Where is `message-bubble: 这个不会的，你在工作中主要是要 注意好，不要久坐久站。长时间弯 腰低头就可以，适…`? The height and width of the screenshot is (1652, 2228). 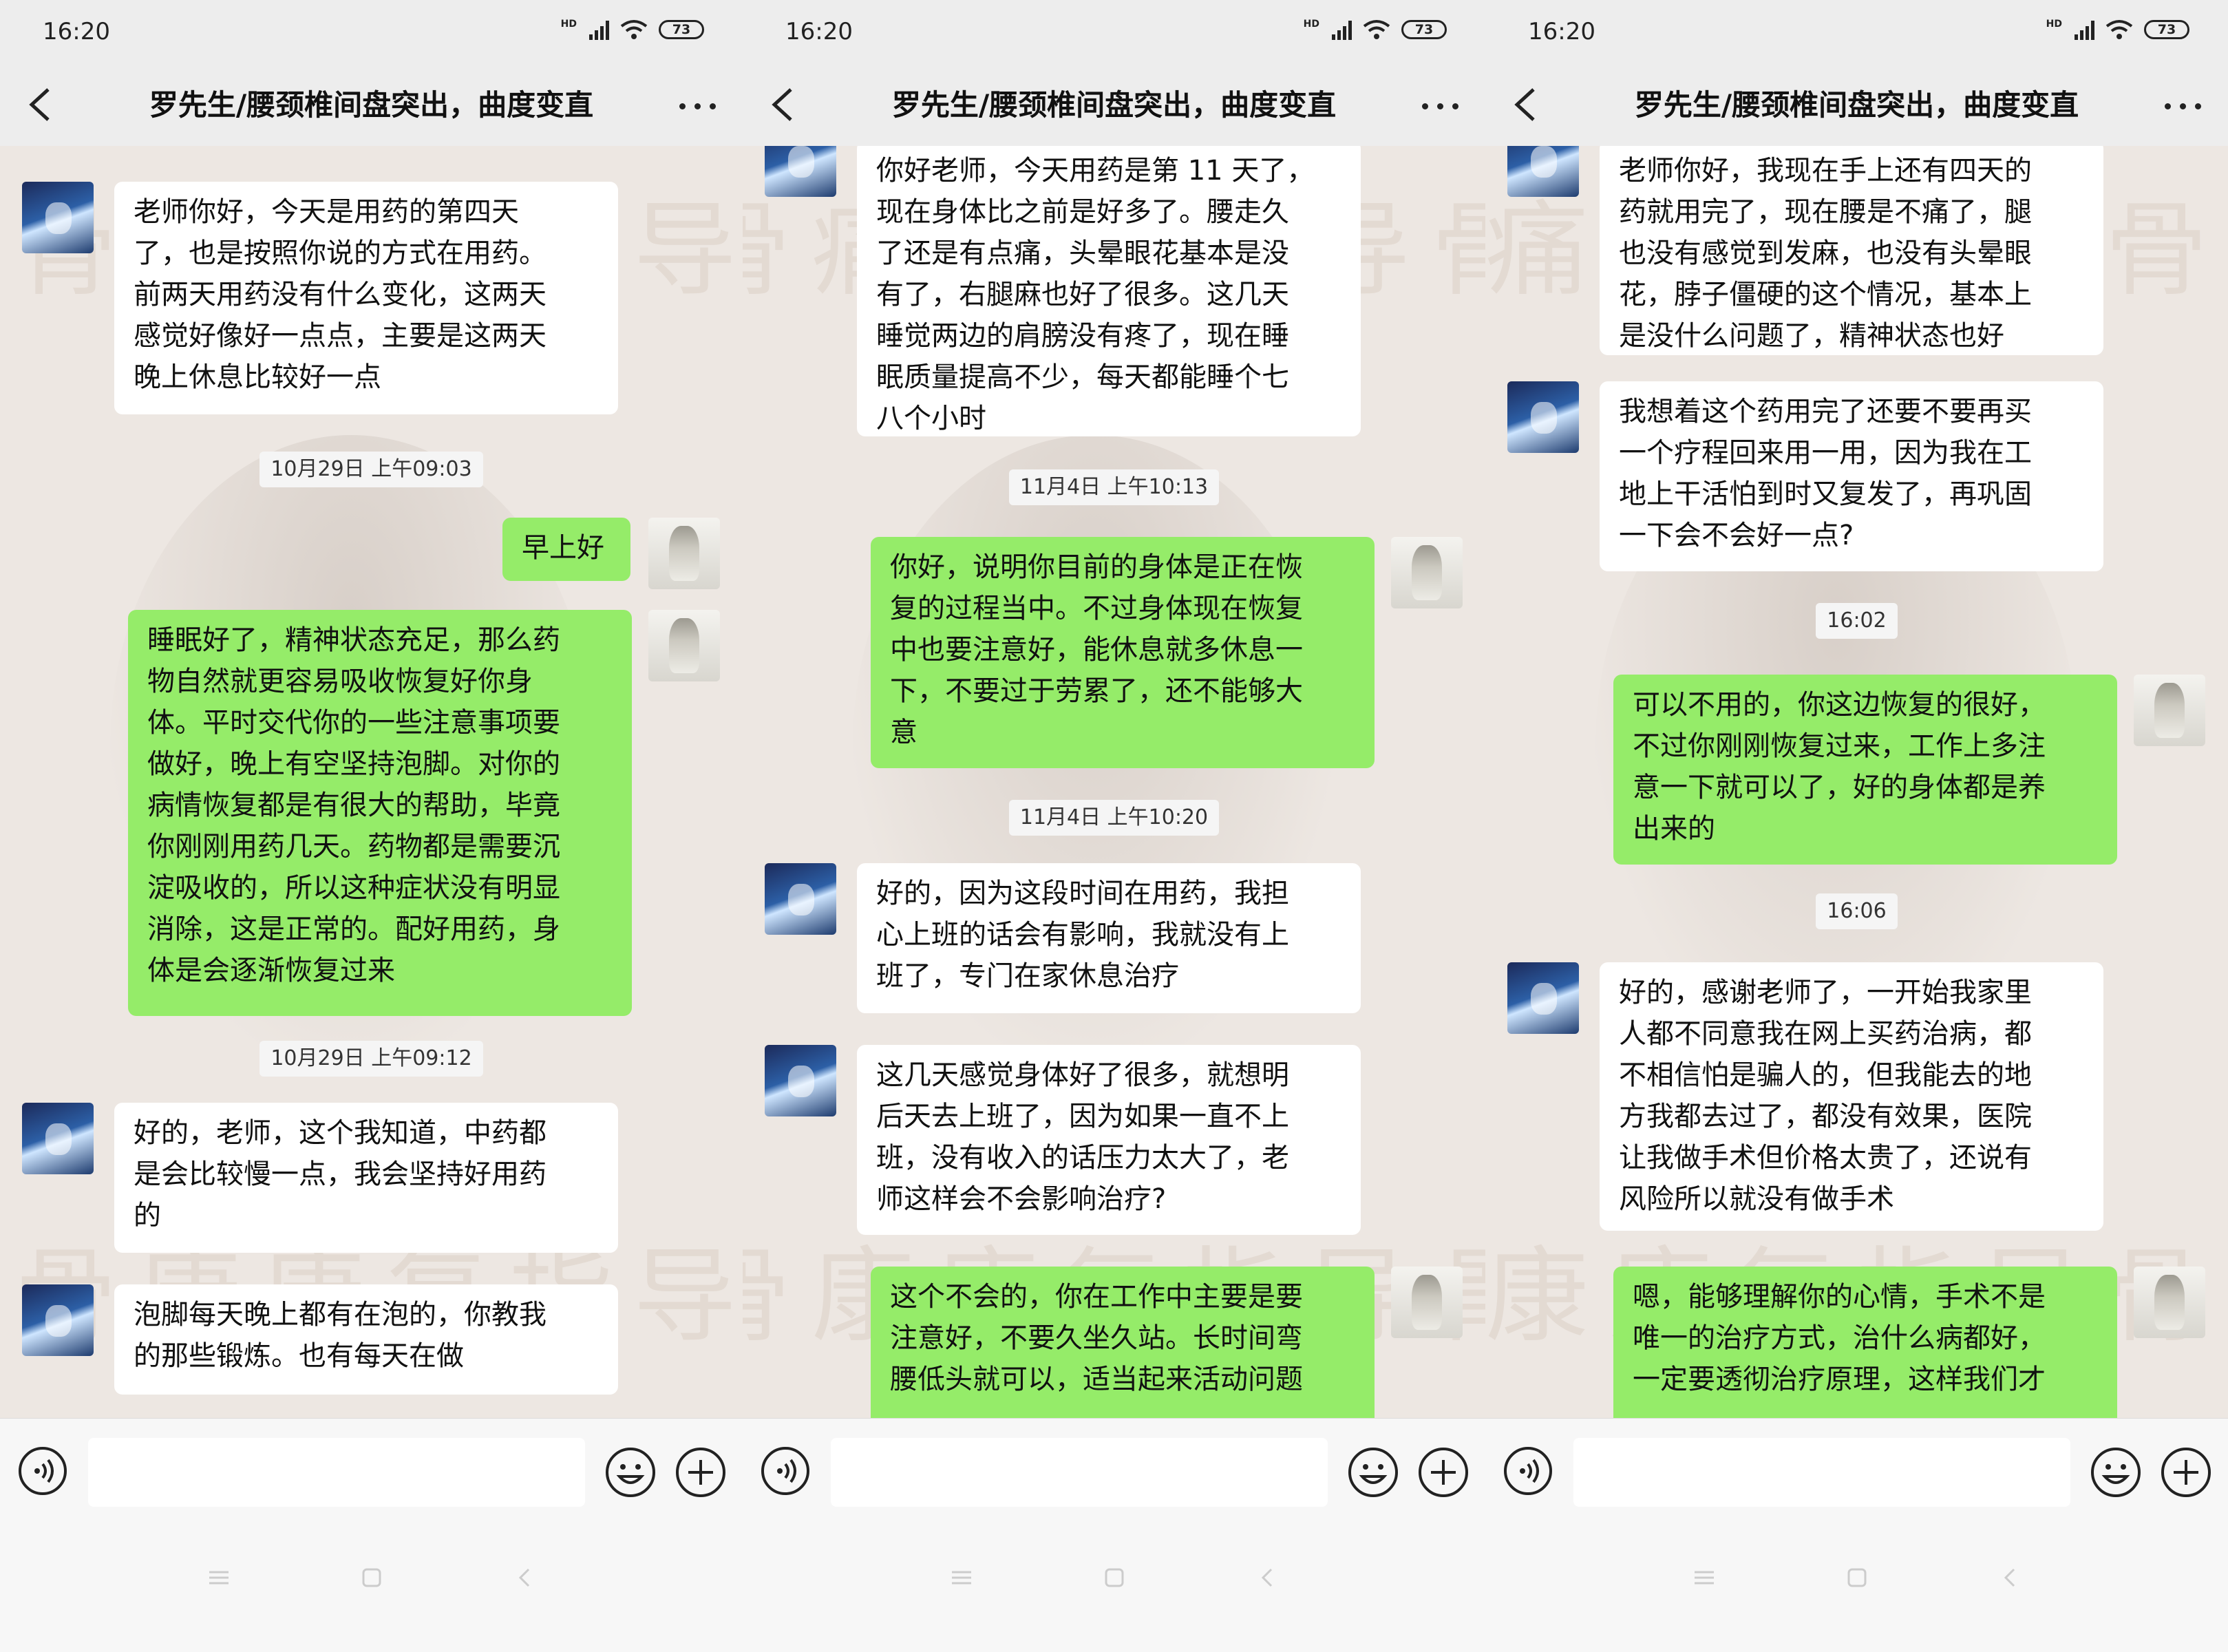
message-bubble: 这个不会的，你在工作中主要是要 注意好，不要久坐久站。长时间弯 腰低头就可以，适… is located at coordinates (1123, 1342).